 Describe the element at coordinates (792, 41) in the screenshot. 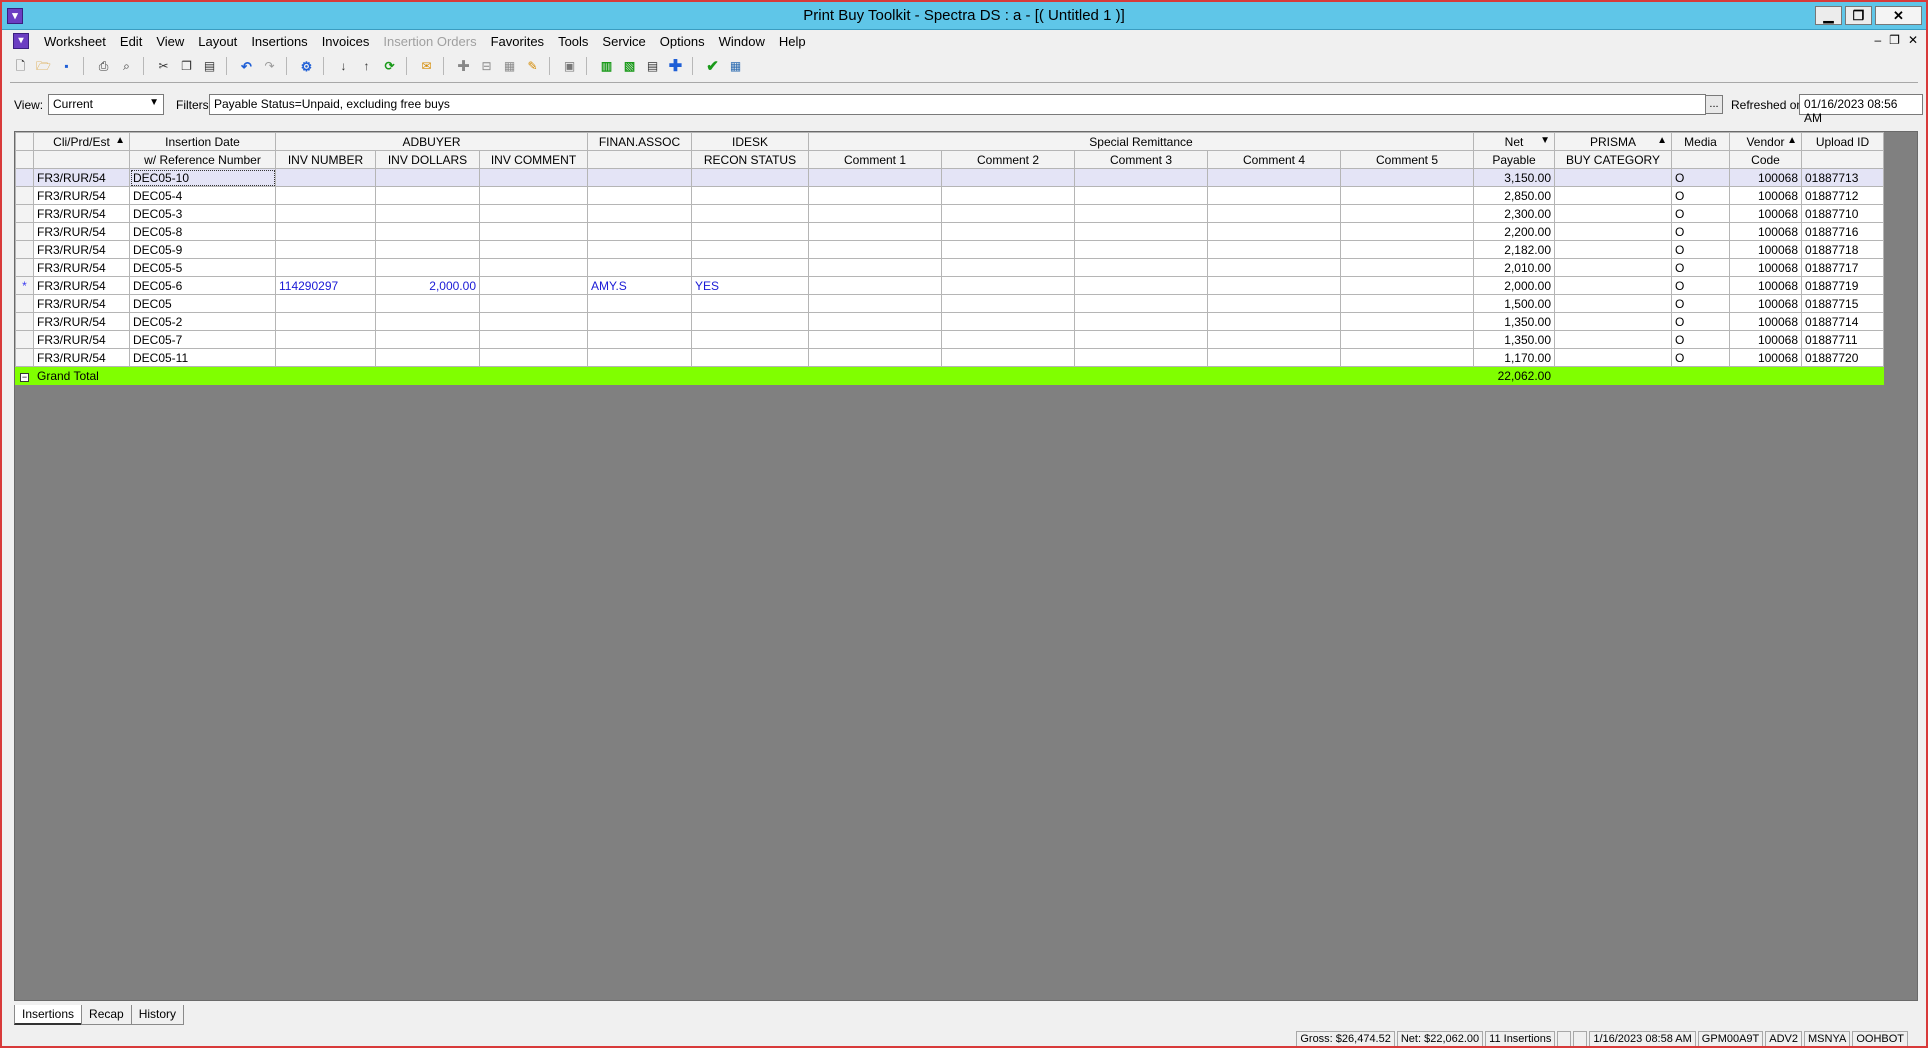

I see `menu-item: Help` at that location.